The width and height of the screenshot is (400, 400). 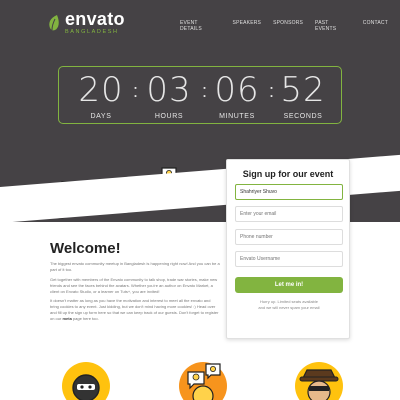 What do you see at coordinates (85, 318) in the screenshot?
I see `paragraph-text: page here too.` at bounding box center [85, 318].